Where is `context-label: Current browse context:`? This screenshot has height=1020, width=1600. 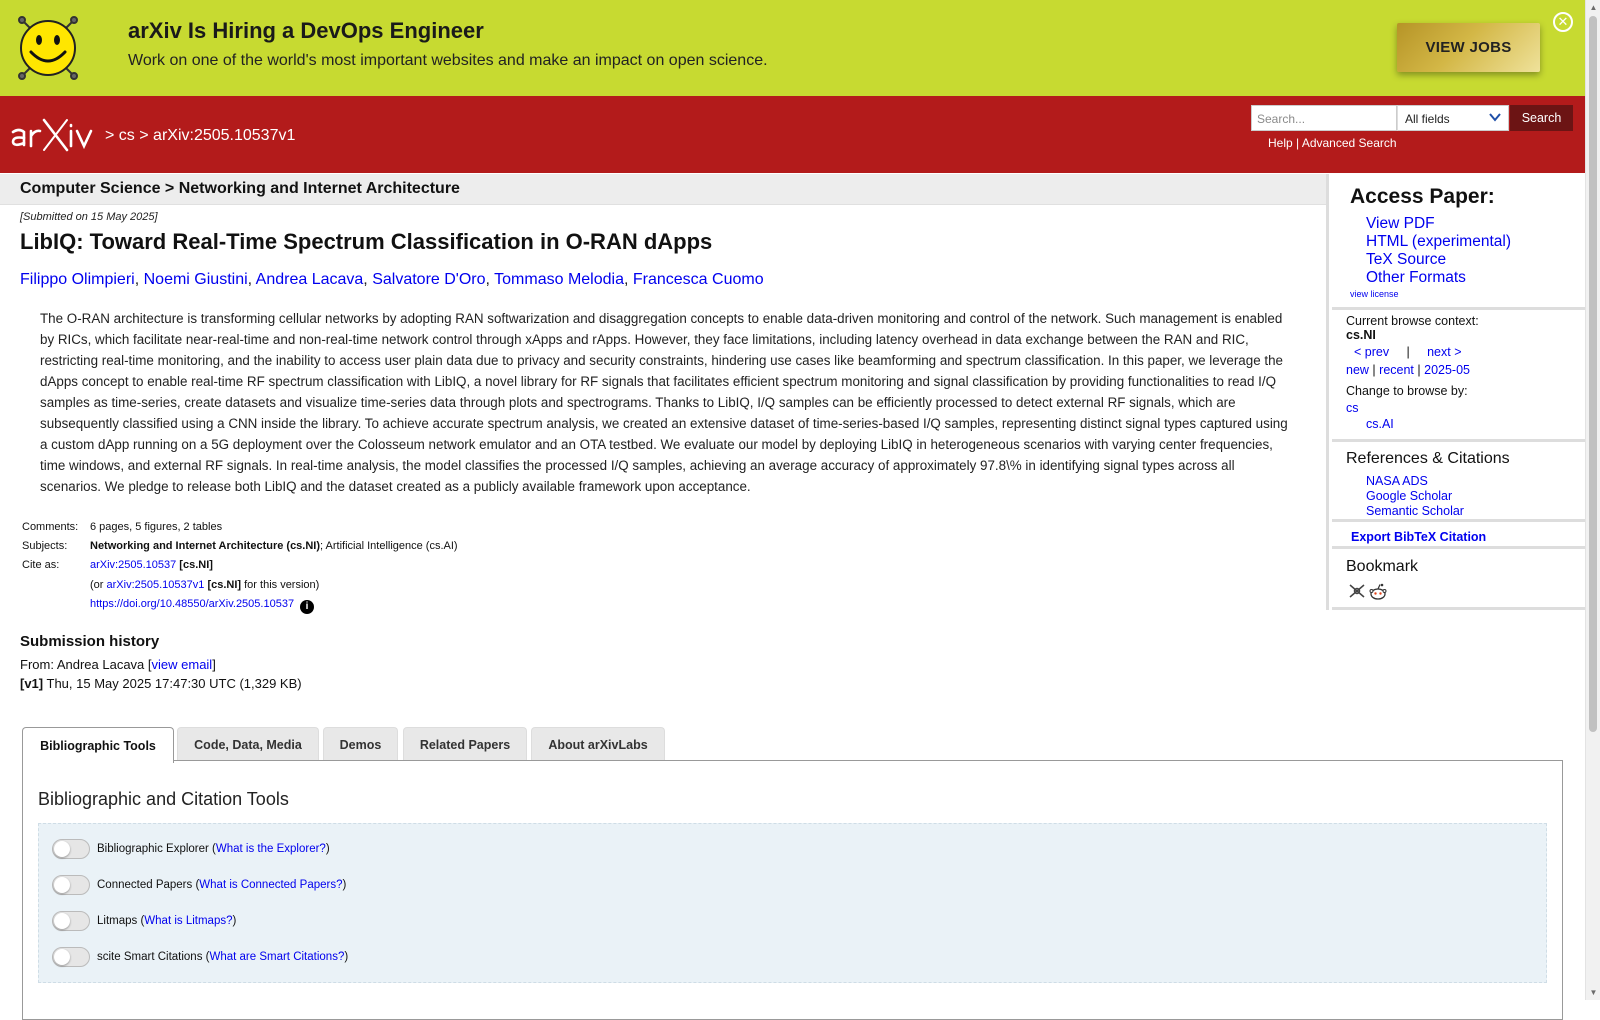 context-label: Current browse context: is located at coordinates (1412, 321).